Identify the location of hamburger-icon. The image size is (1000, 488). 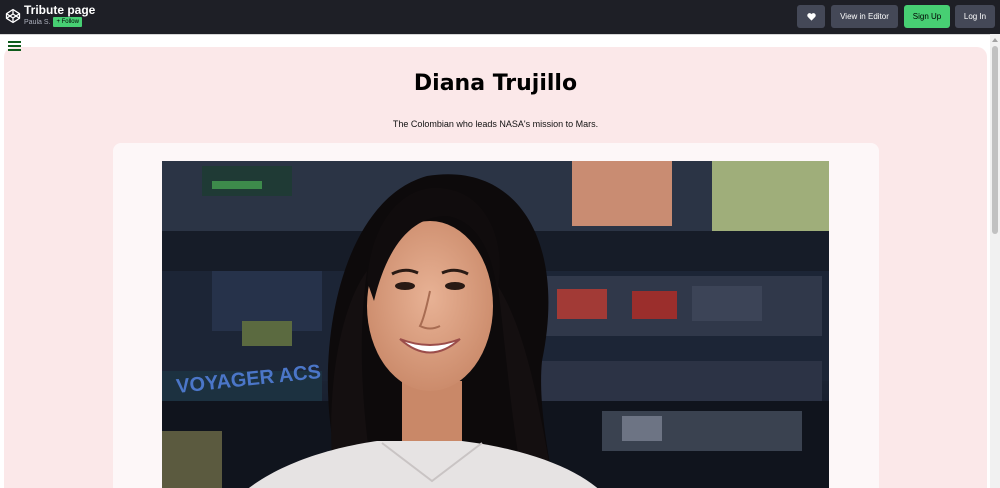
(14, 46).